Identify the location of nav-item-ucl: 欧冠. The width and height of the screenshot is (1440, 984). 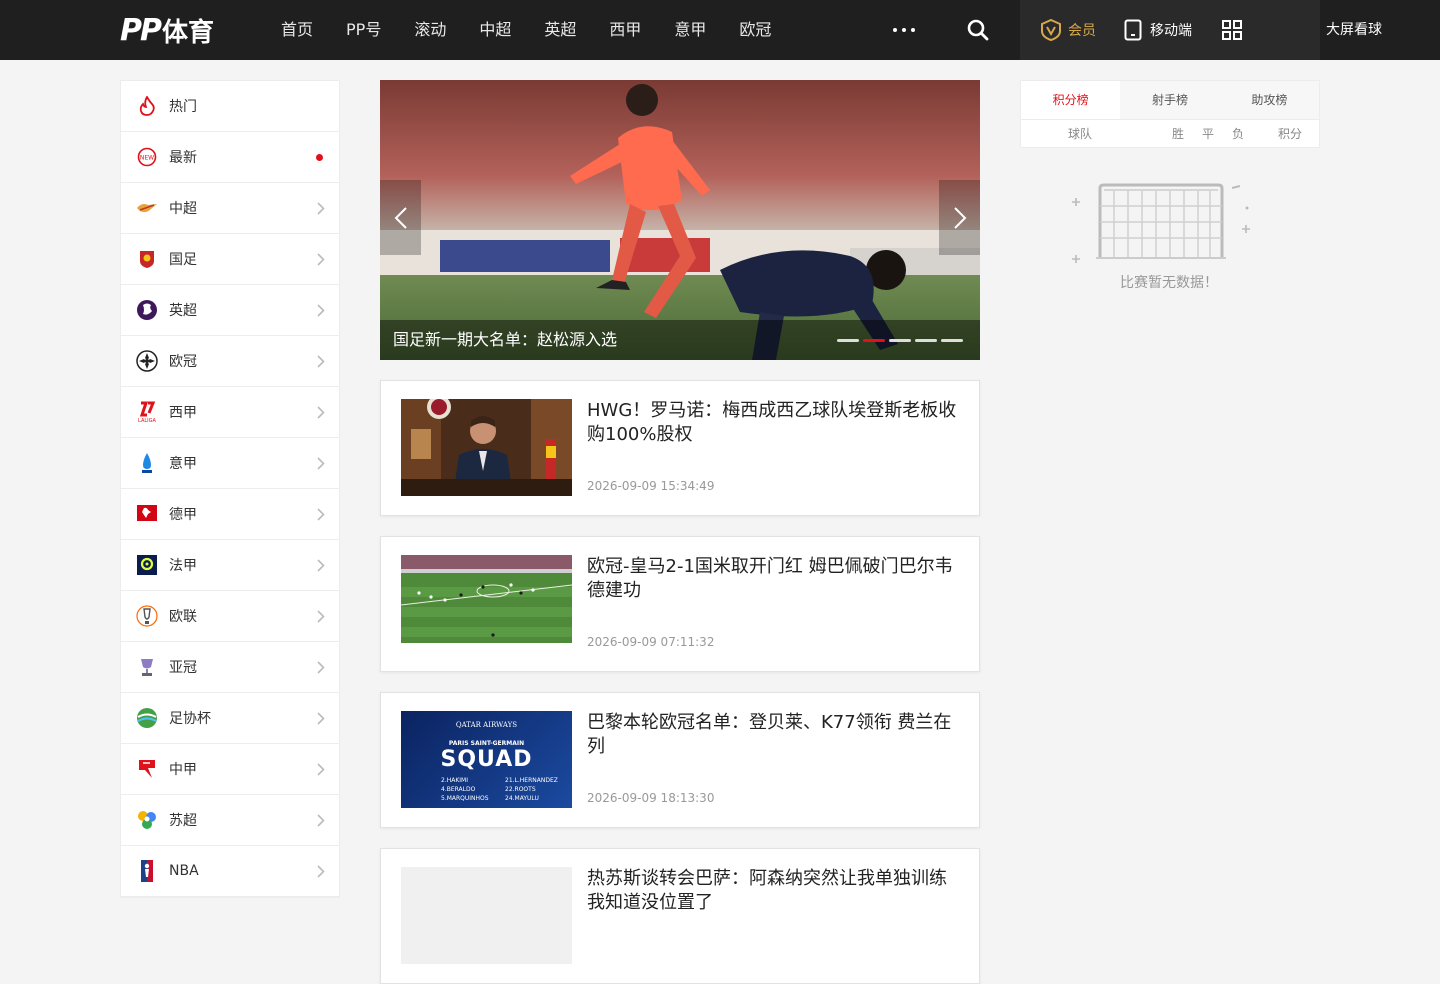
(755, 30).